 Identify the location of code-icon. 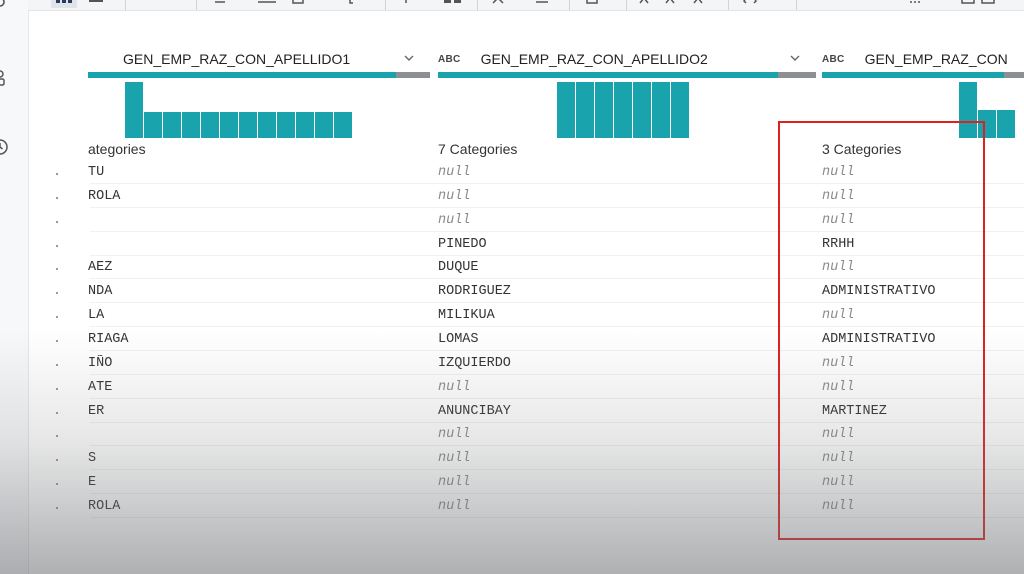
(750, 4).